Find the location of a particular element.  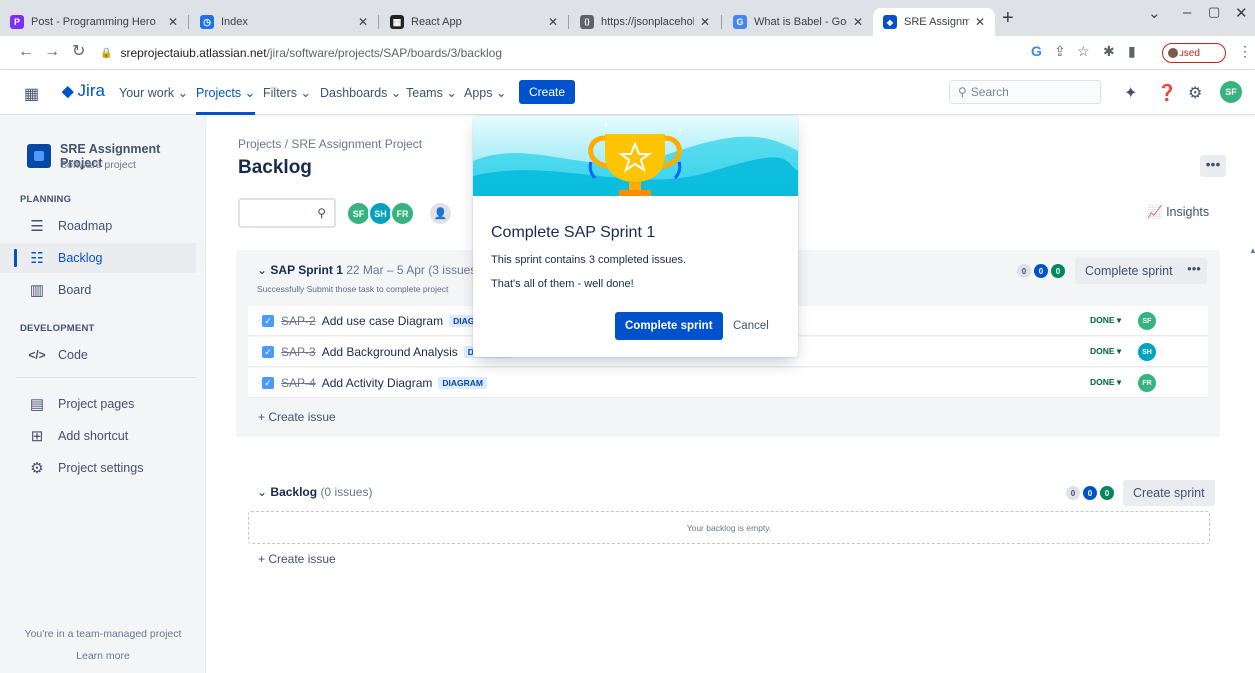

sidebar-item-backlog: ☷ Backlog is located at coordinates (98, 258).